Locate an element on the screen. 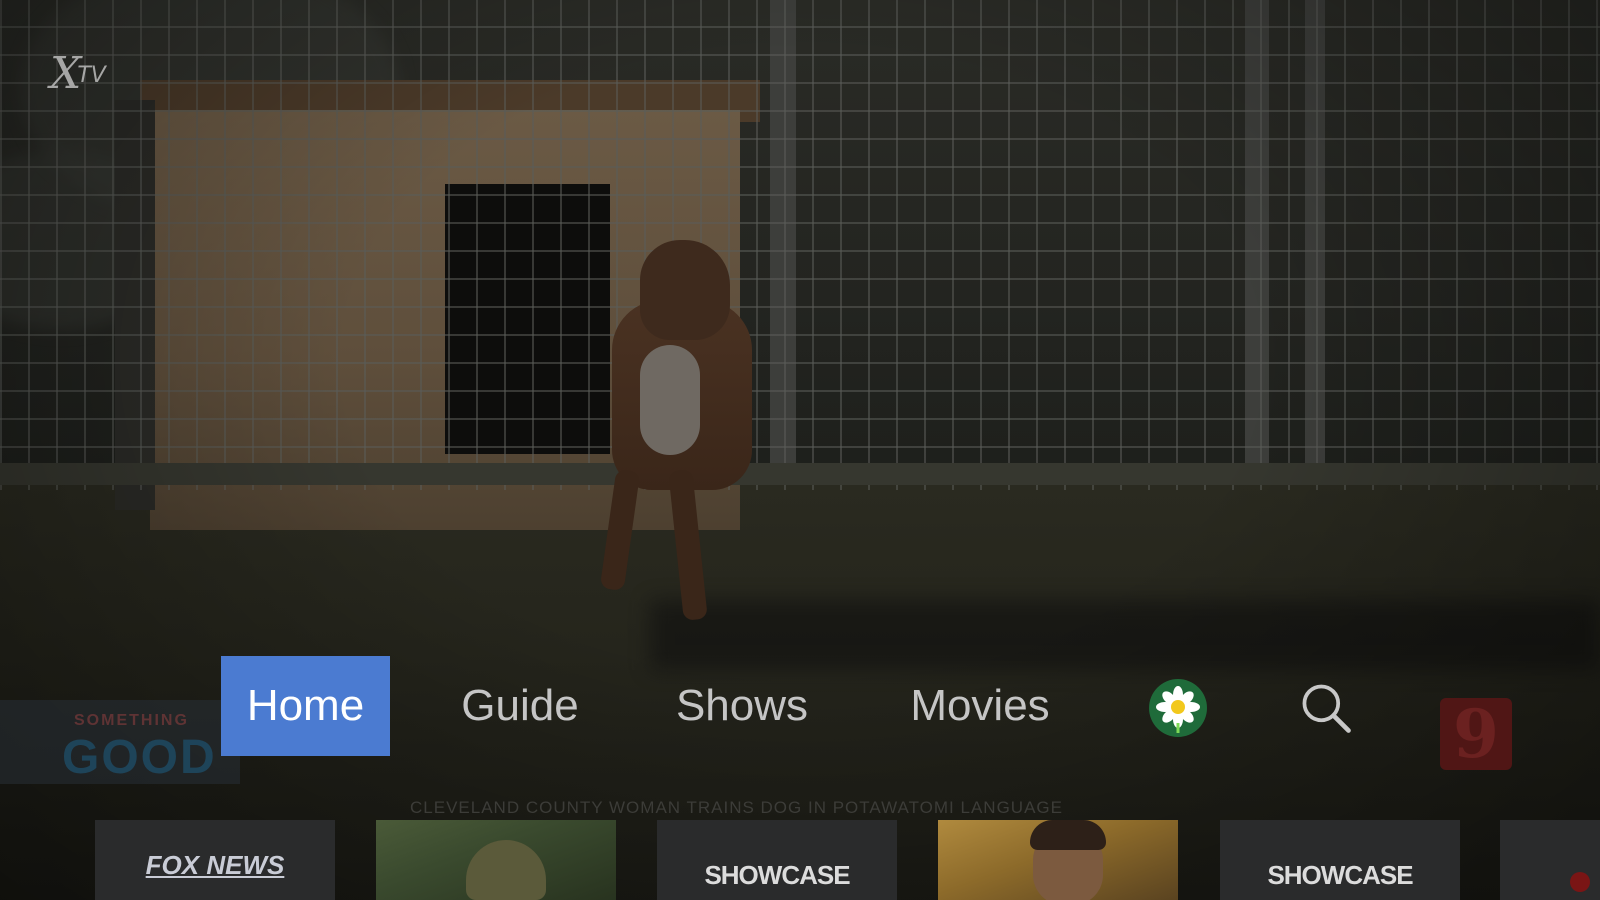 This screenshot has width=1600, height=900. nav-movies: Movies is located at coordinates (980, 706).